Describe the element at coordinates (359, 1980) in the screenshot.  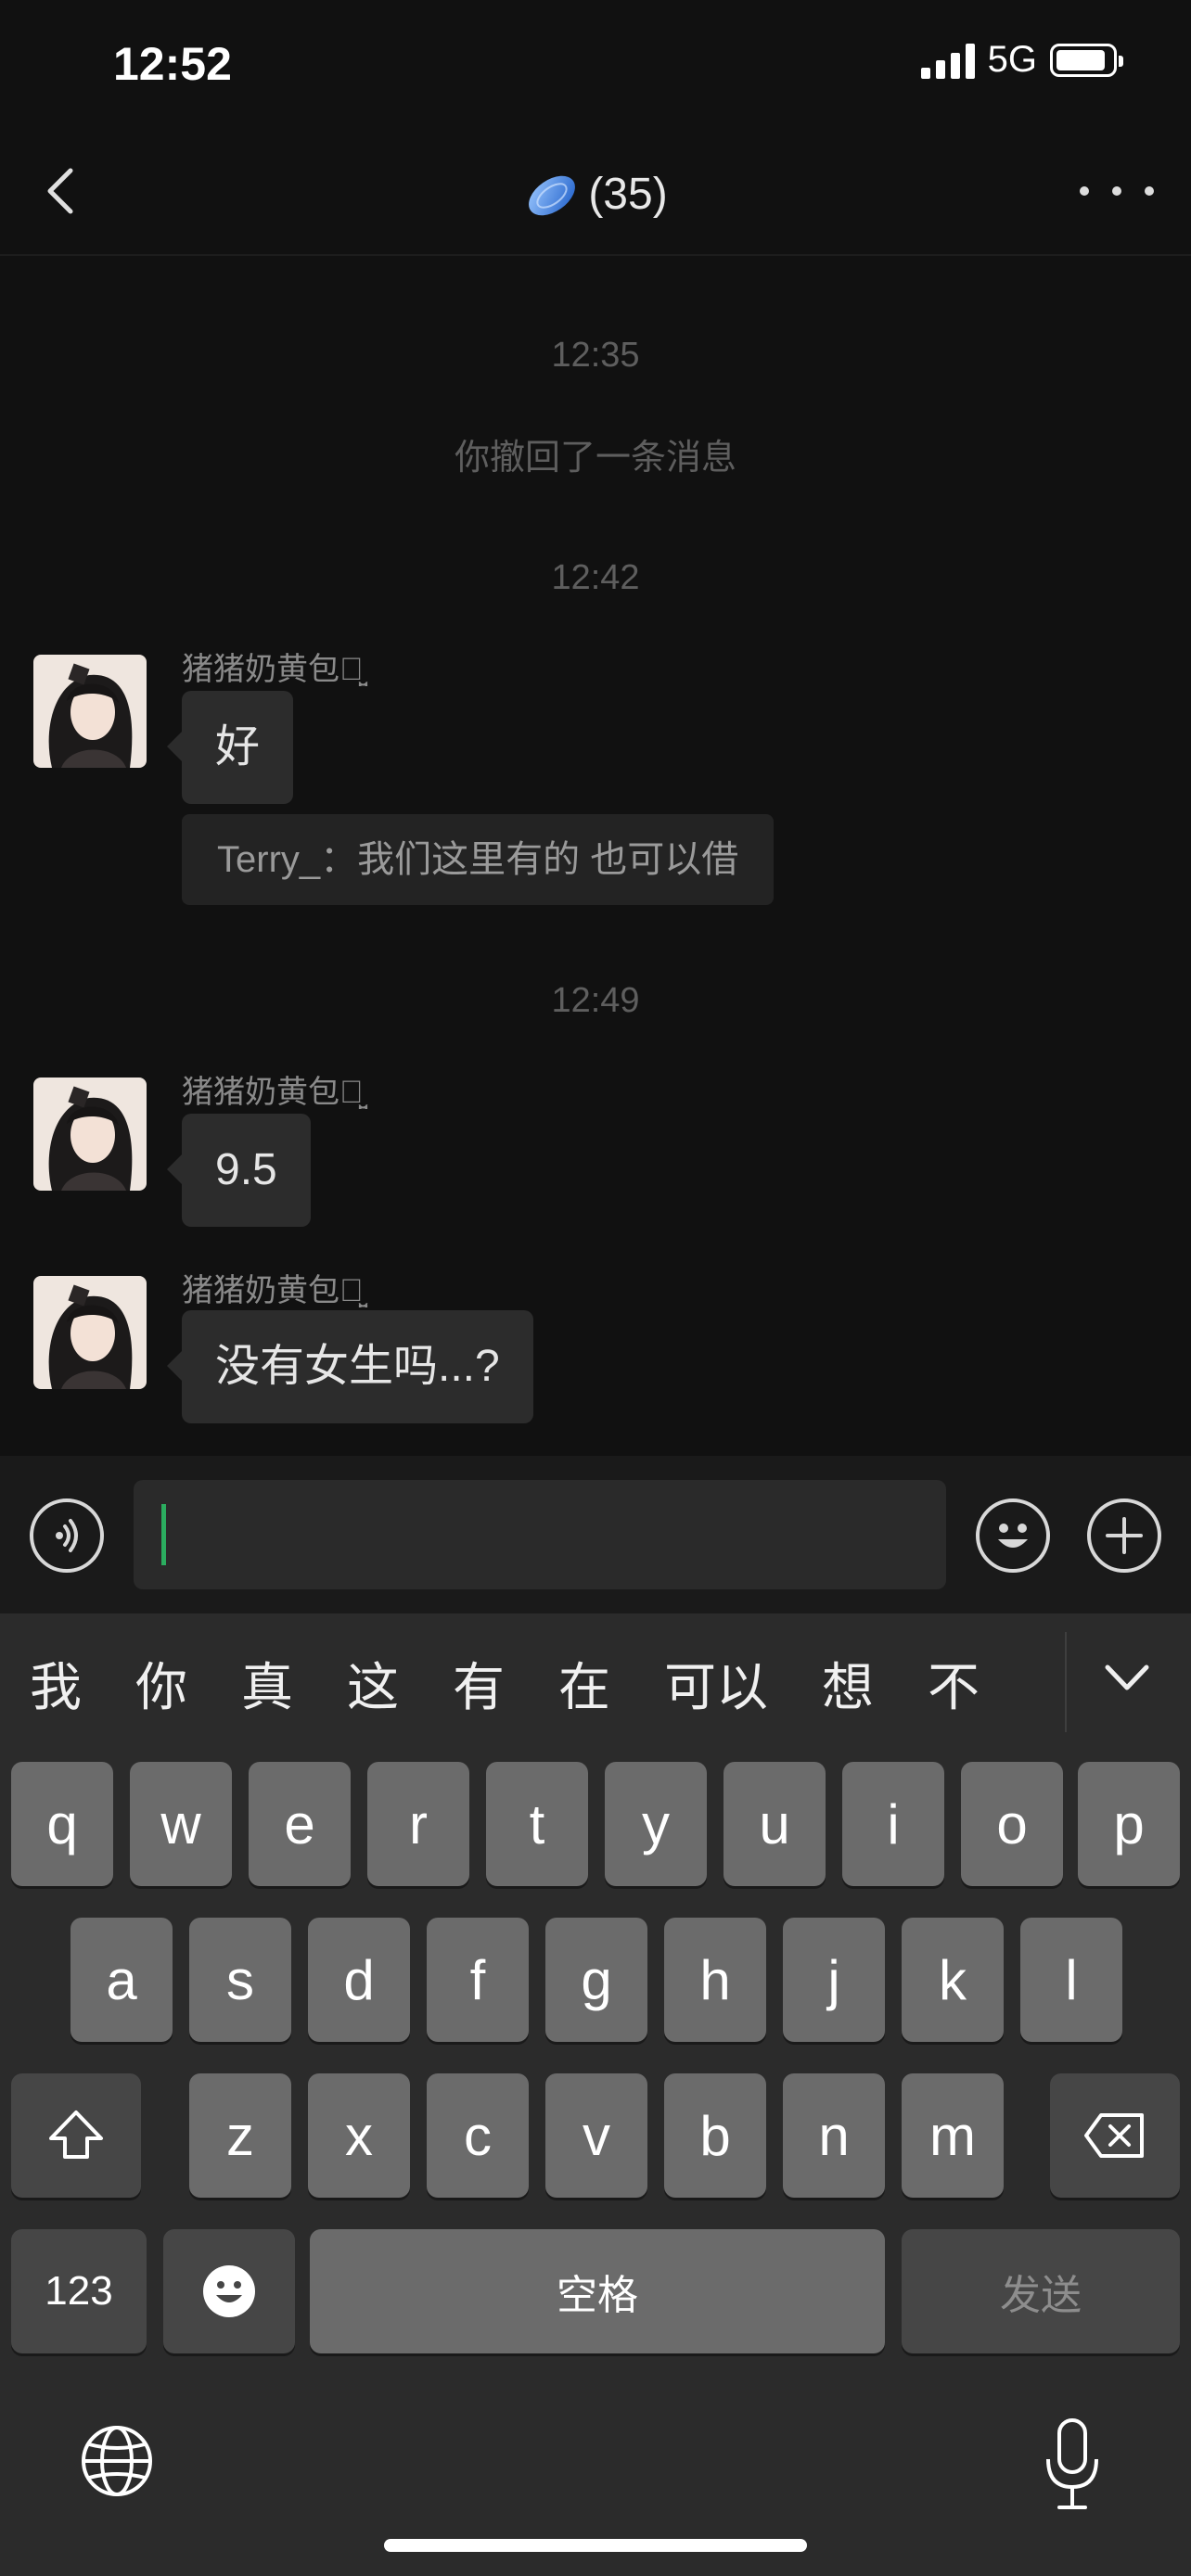
I see `key-d: d` at that location.